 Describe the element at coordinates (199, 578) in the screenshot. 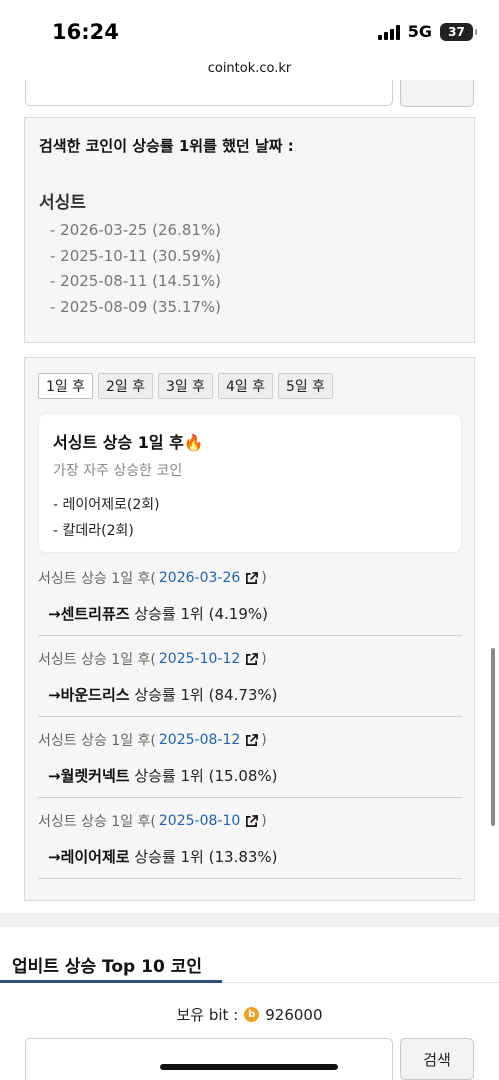

I see `date-link: 2026-03-26` at that location.